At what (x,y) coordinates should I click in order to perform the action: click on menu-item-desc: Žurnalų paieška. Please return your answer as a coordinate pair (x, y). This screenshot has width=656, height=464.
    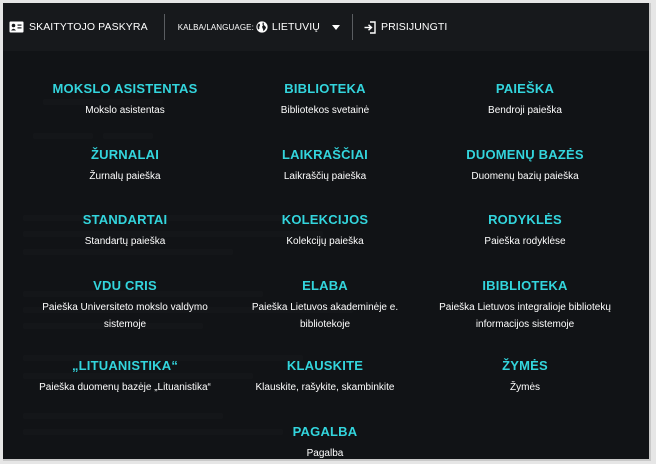
    Looking at the image, I should click on (125, 176).